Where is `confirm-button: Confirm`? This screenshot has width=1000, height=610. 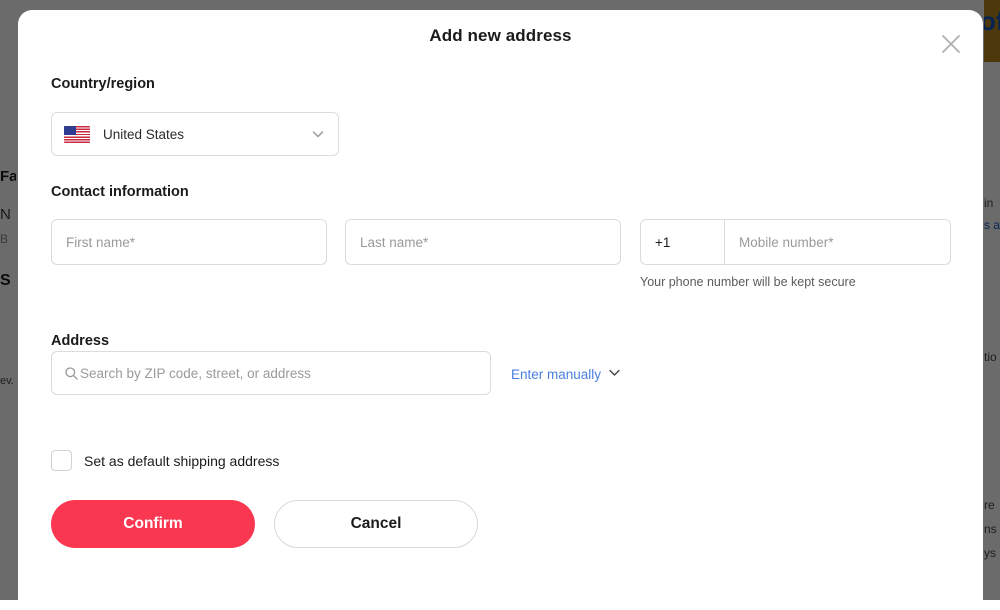 confirm-button: Confirm is located at coordinates (153, 524).